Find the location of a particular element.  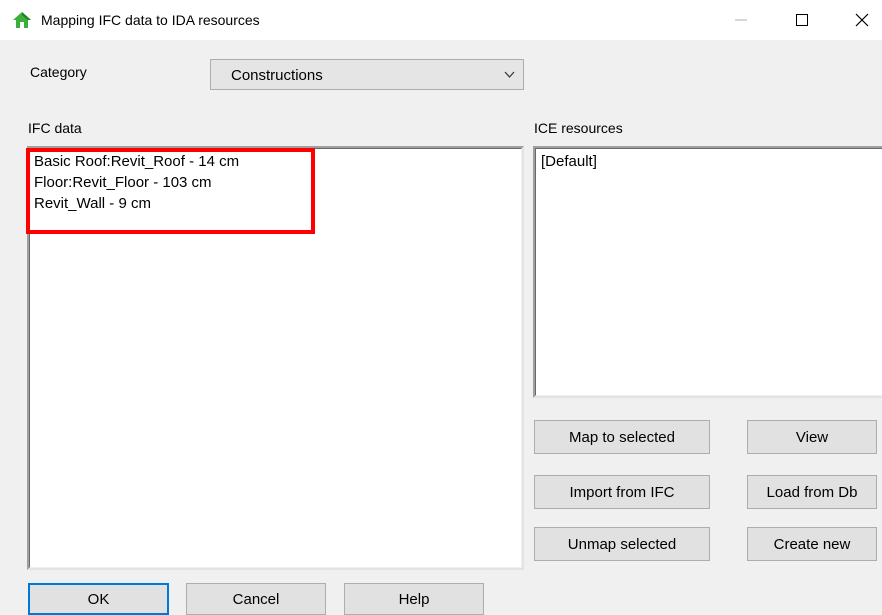

help-button: Help is located at coordinates (414, 599).